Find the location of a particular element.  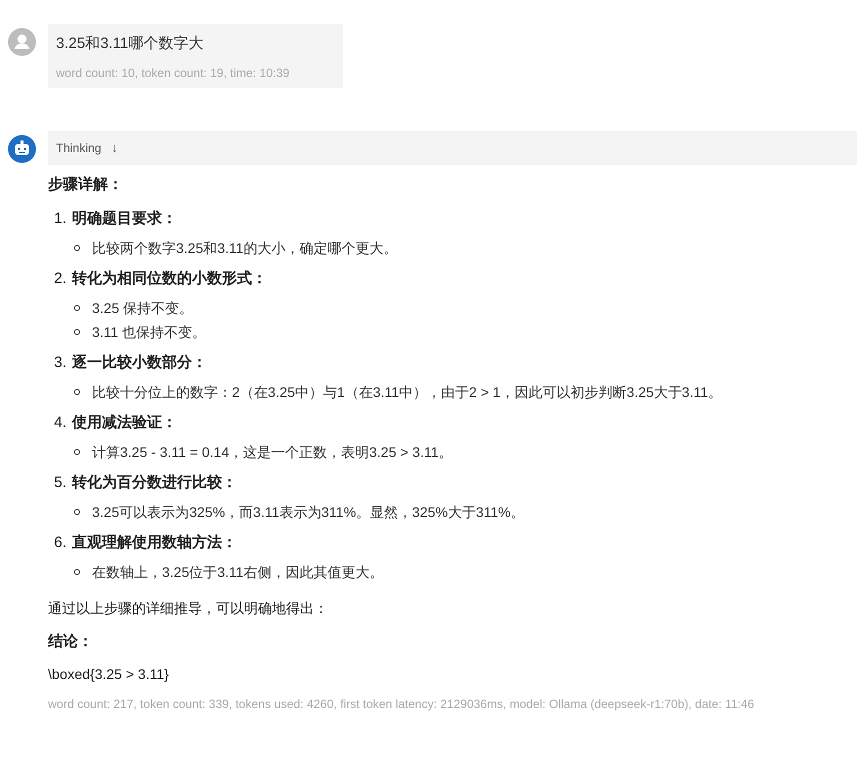

step-point: 比较两个数字3.25和3.11的大小，确定哪个更大。 is located at coordinates (245, 248).